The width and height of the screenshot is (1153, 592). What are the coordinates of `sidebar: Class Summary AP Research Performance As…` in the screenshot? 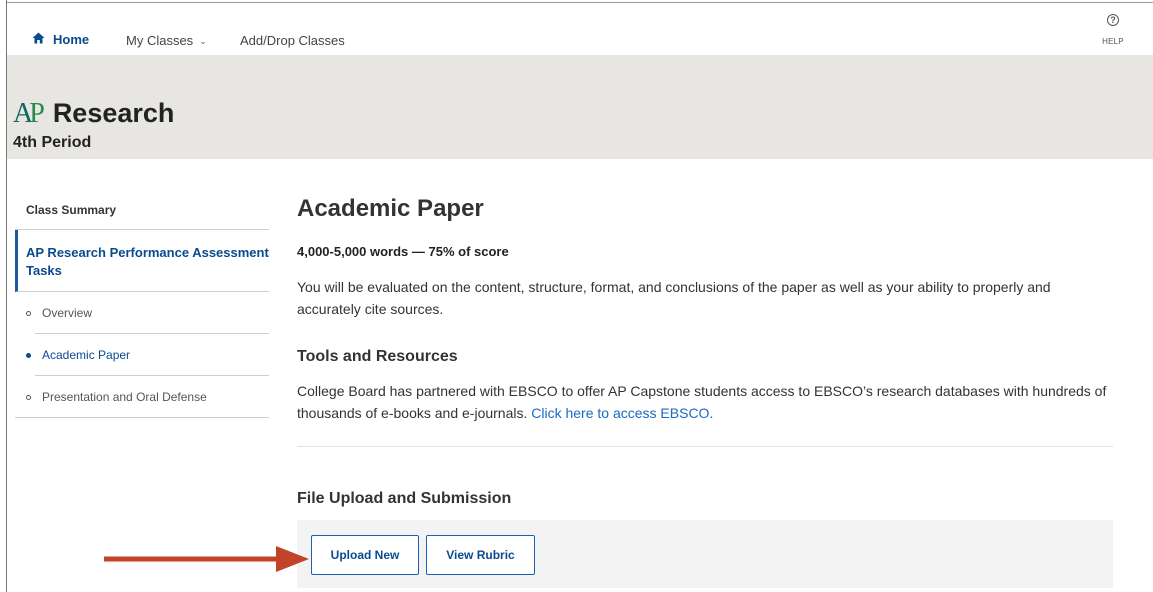 It's located at (142, 303).